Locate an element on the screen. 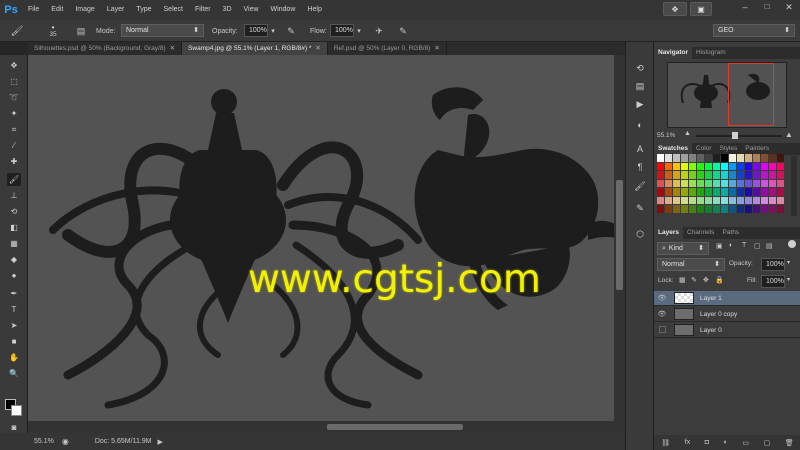 The height and width of the screenshot is (450, 800). close-window-button: ✕ is located at coordinates (789, 9).